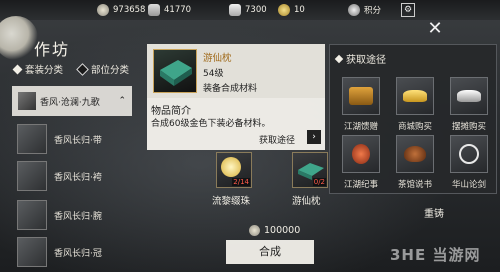 This screenshot has height=272, width=500. I want to click on source-jianghu-chronicle, so click(361, 154).